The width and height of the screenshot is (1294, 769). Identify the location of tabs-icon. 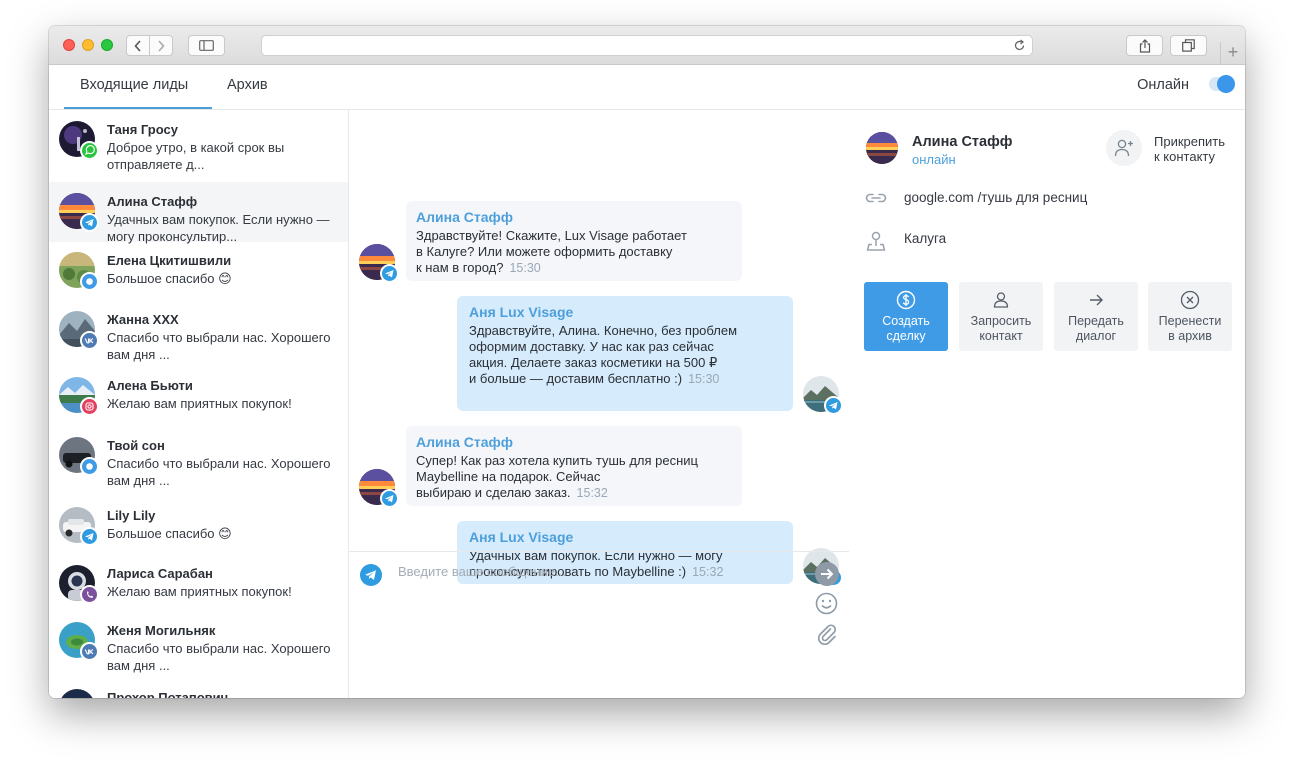
(1188, 45).